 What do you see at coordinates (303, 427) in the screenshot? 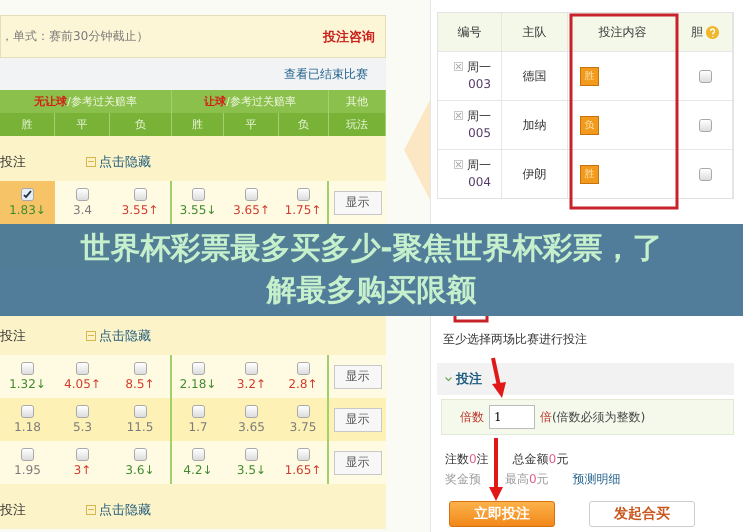
I see `odds-value: 3.75` at bounding box center [303, 427].